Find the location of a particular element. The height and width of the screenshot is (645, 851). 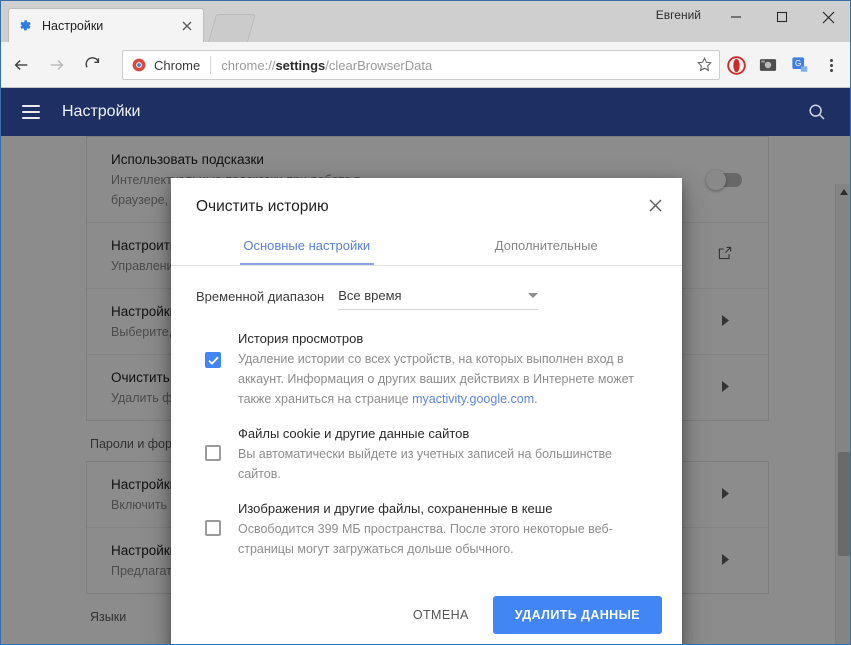

settings-app-bar: Настройки is located at coordinates (425, 112).